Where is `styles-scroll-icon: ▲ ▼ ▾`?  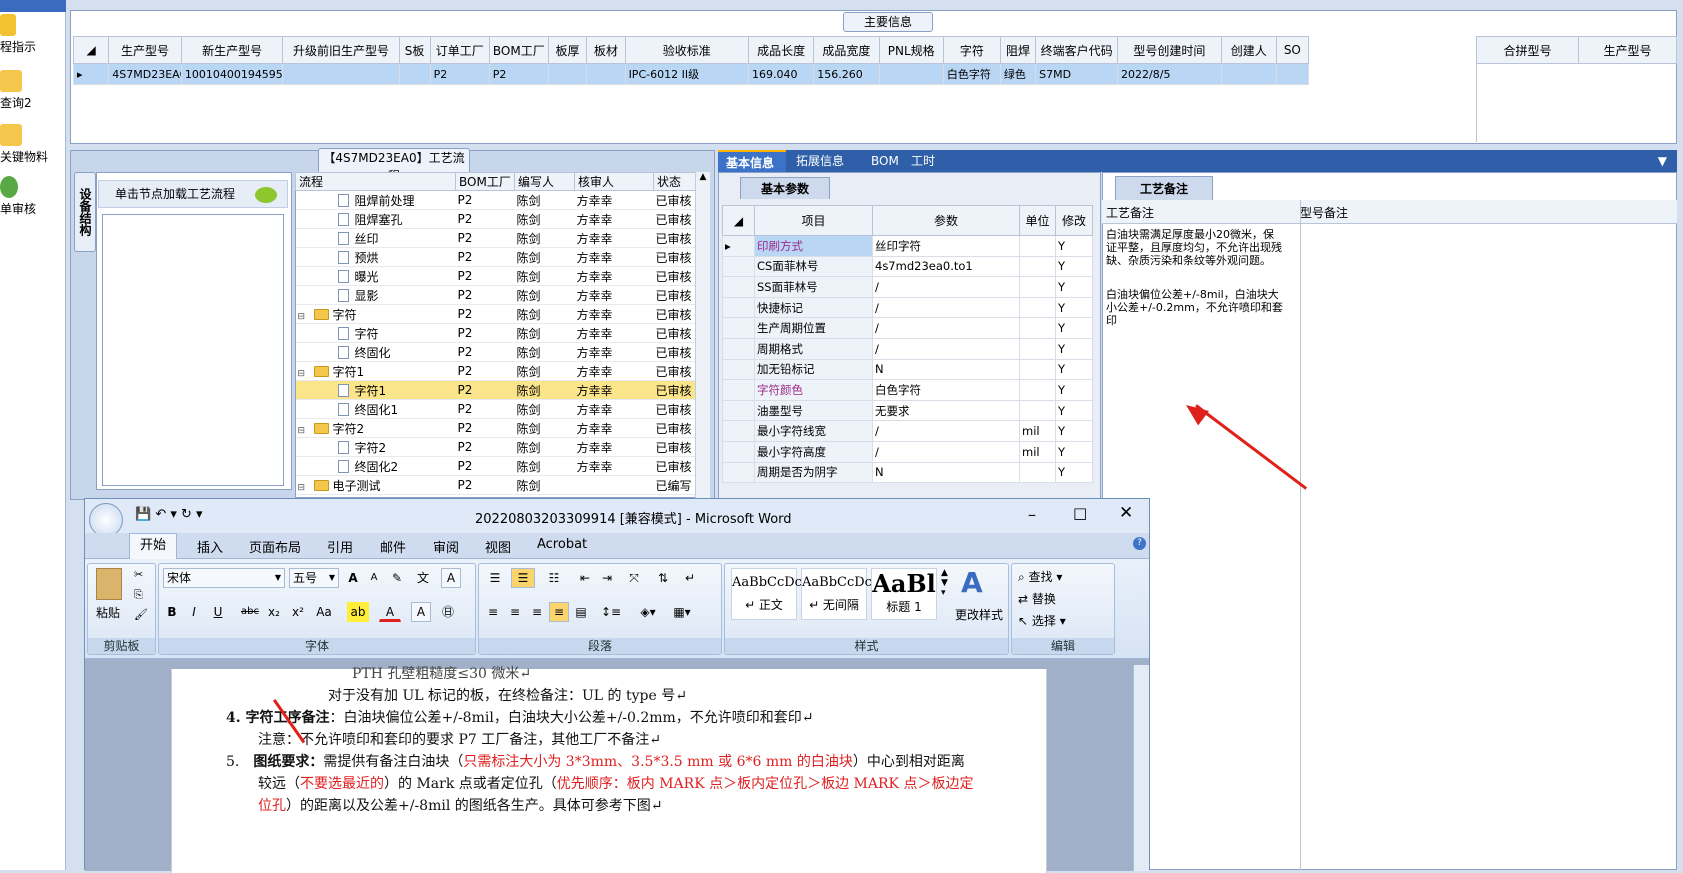
styles-scroll-icon: ▲ ▼ ▾ is located at coordinates (944, 583).